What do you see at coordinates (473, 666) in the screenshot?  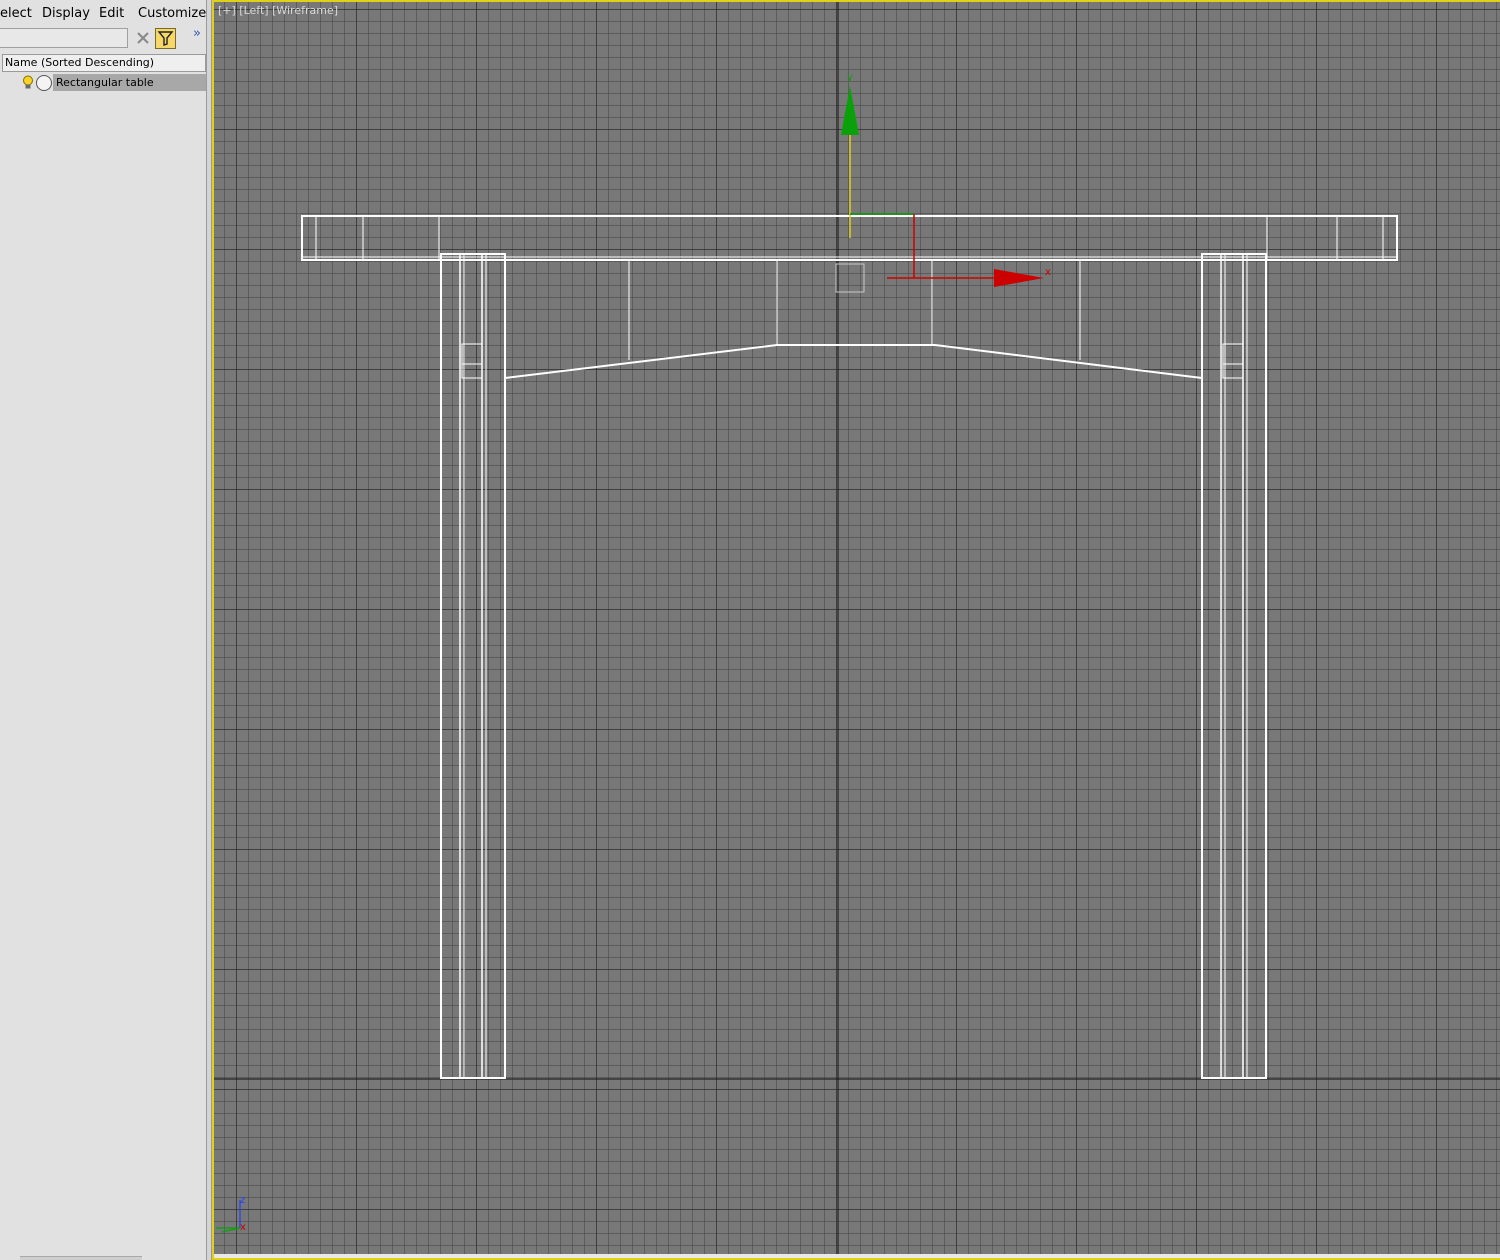 I see `left-leg-wireframe` at bounding box center [473, 666].